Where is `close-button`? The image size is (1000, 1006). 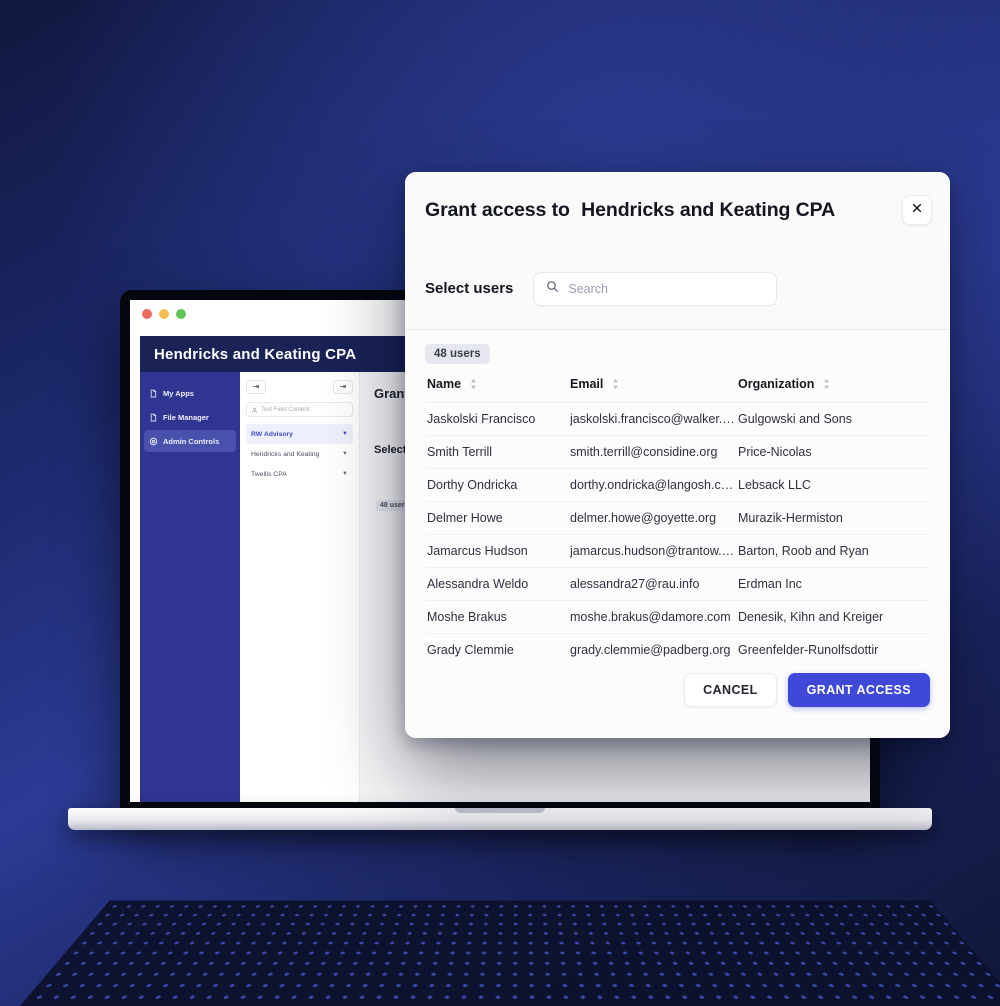
close-button is located at coordinates (917, 210).